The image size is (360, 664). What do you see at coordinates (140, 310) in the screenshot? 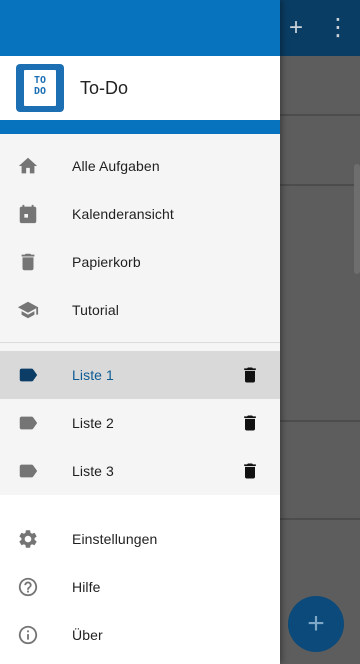
I see `nav-item-tutorial: Tutorial` at bounding box center [140, 310].